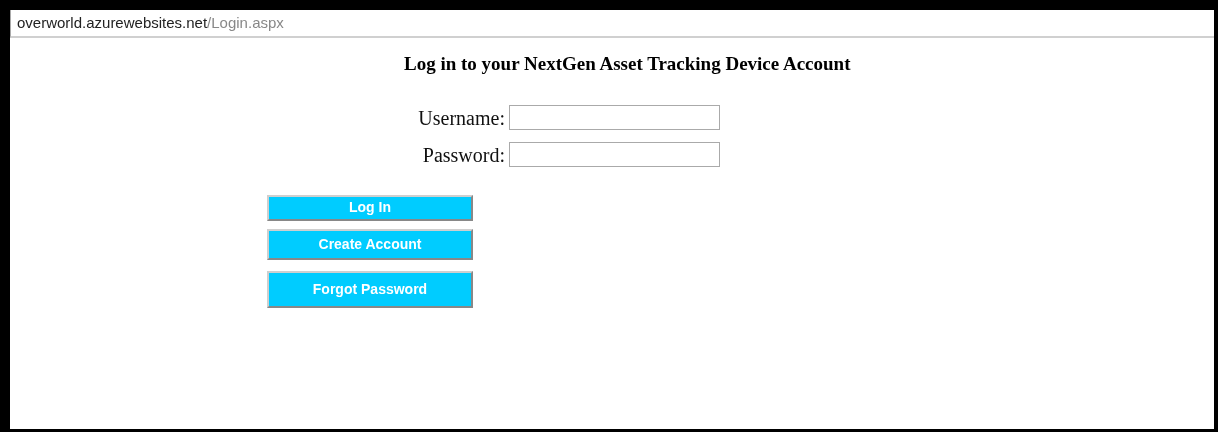  I want to click on page-heading: Log in to your NextGen Asset Tracking Device Account, so click(627, 64).